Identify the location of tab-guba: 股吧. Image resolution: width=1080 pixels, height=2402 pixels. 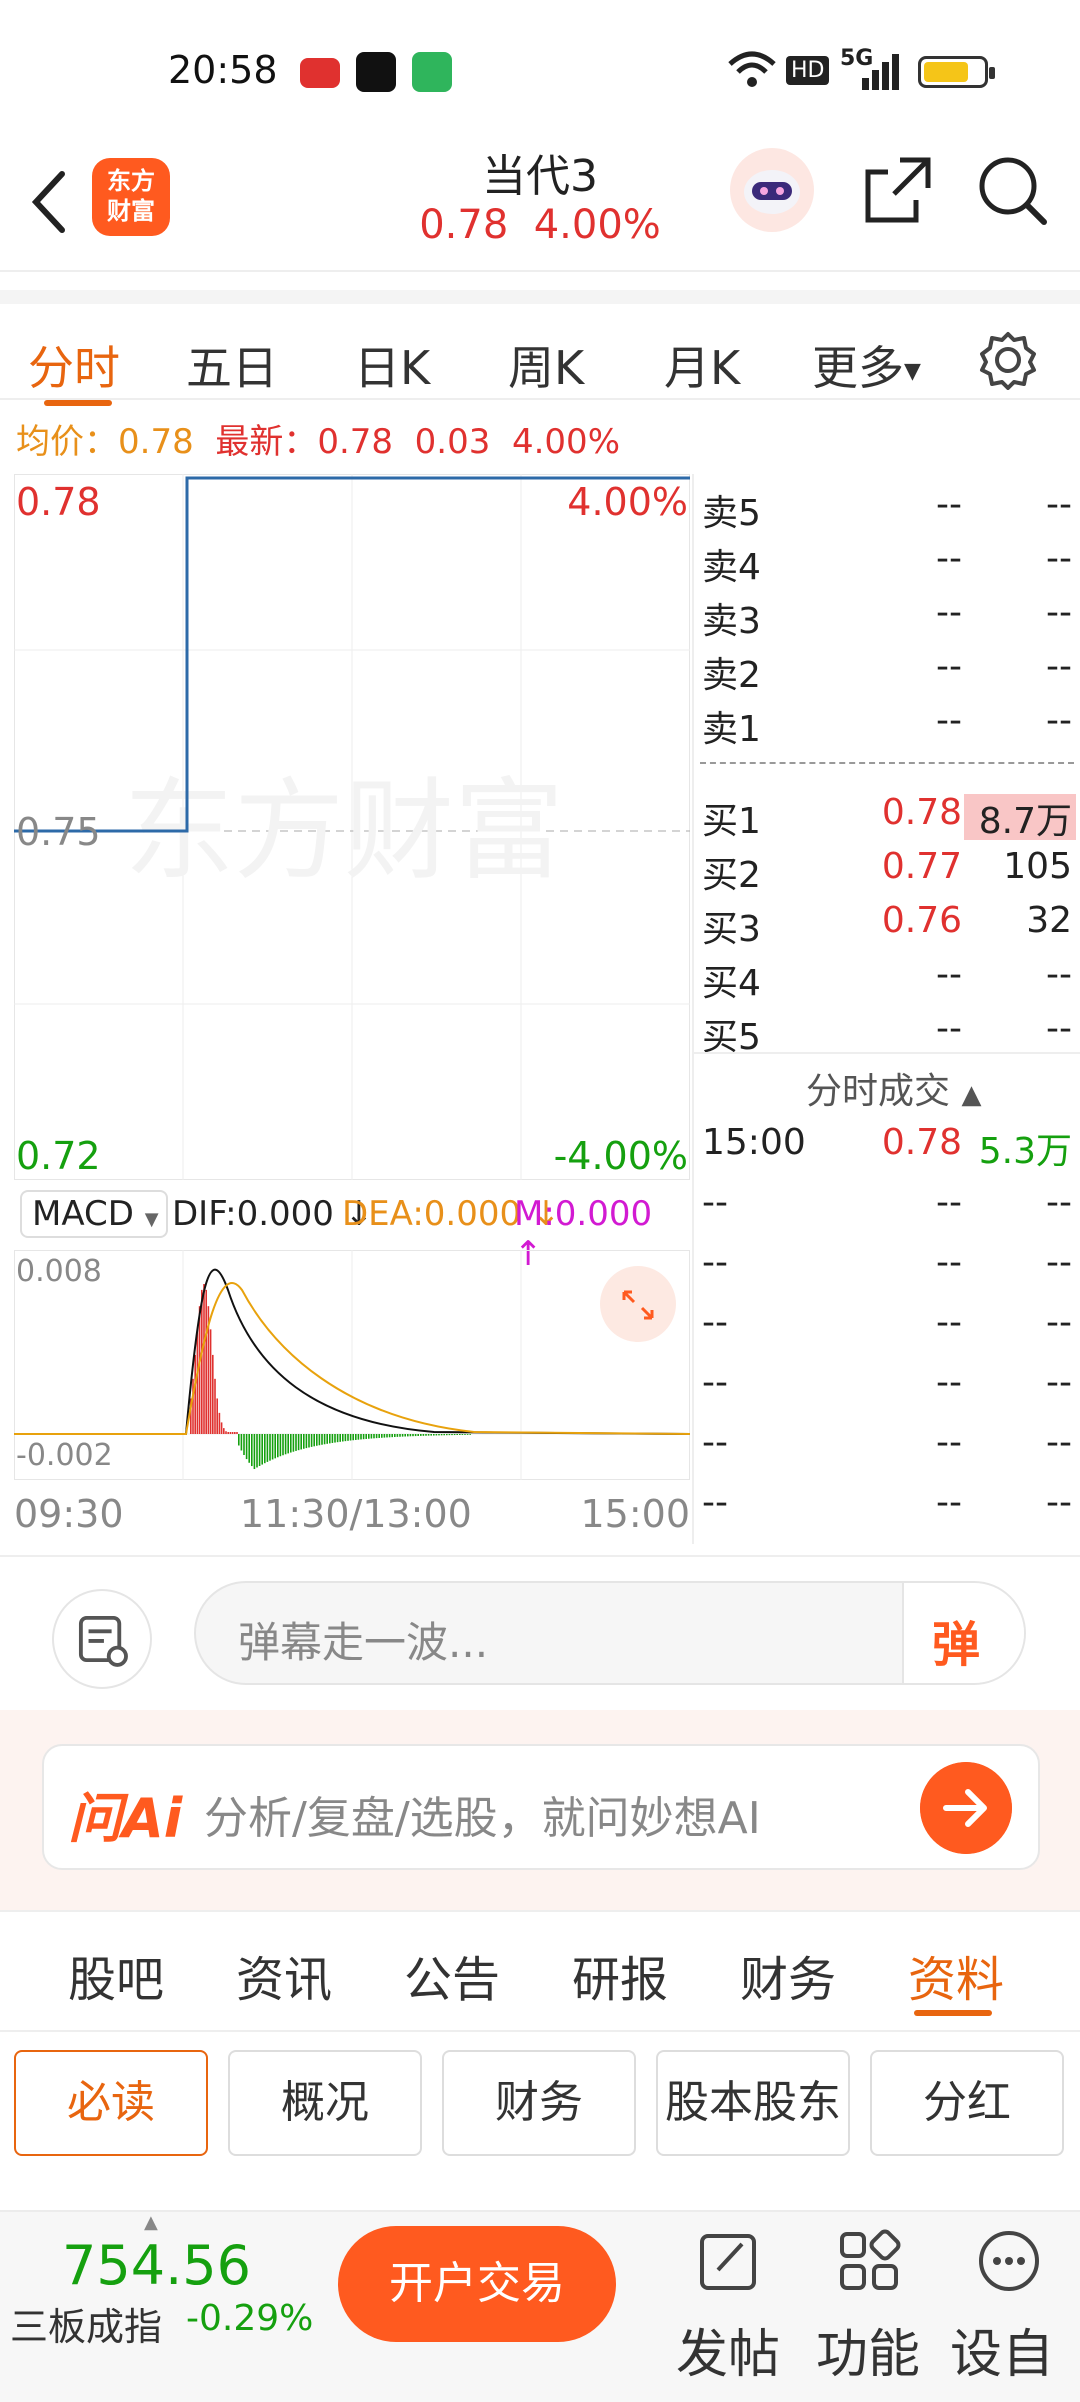
(116, 1975).